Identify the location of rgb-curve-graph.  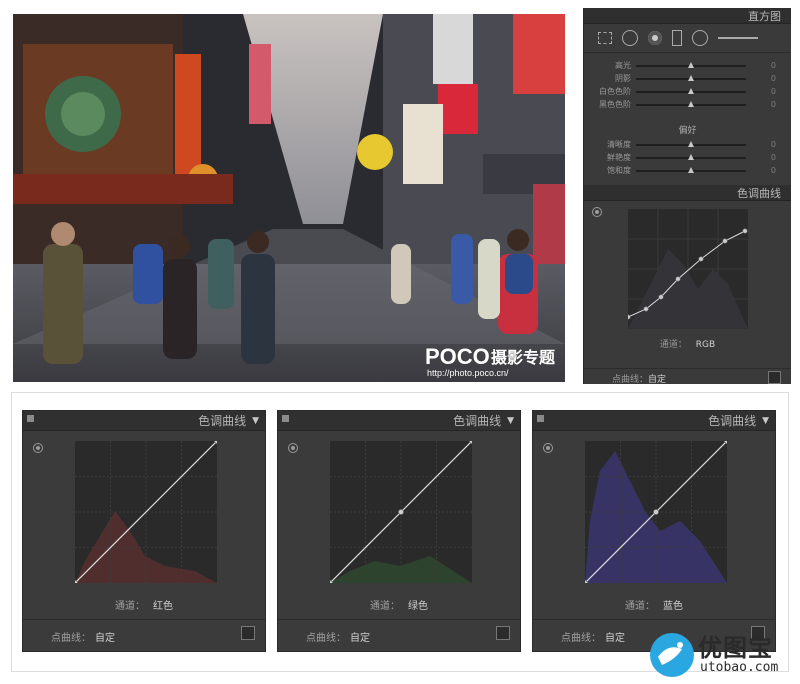
(688, 269).